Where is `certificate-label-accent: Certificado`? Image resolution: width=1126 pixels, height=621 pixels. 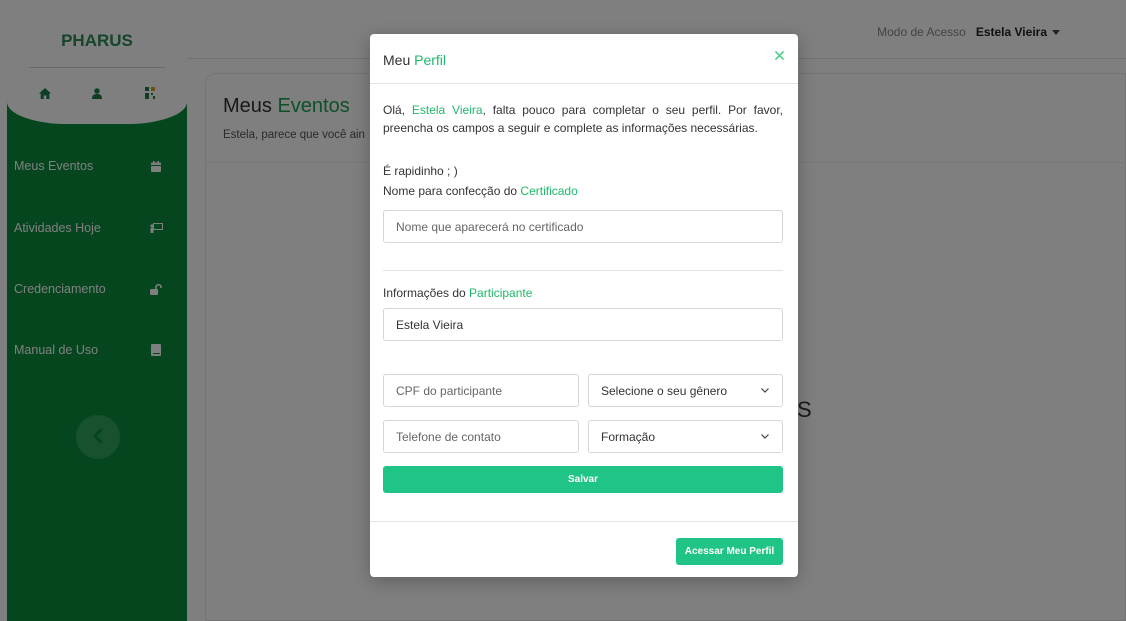
certificate-label-accent: Certificado is located at coordinates (549, 191).